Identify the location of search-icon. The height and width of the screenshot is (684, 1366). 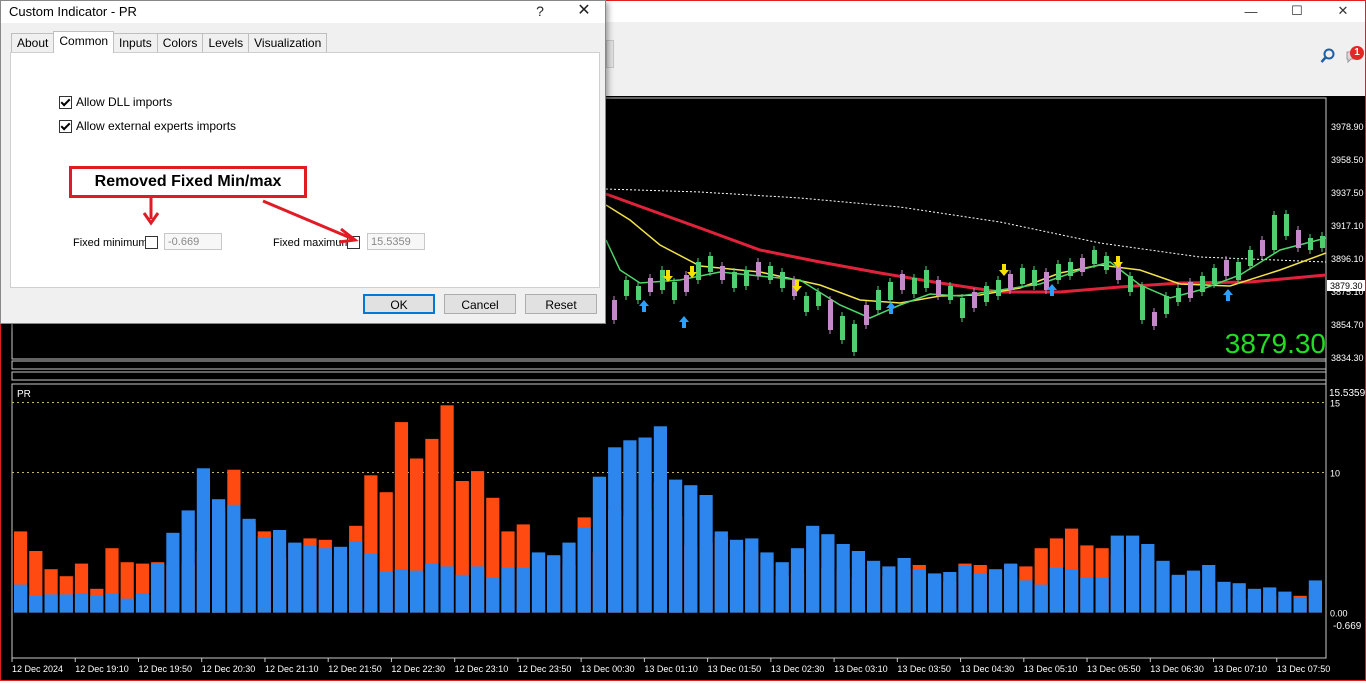
(1328, 56).